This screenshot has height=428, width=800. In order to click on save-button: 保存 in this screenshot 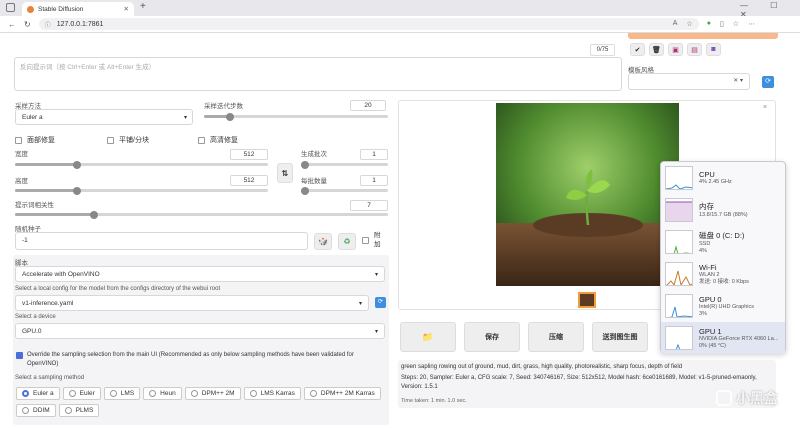, I will do `click(492, 337)`.